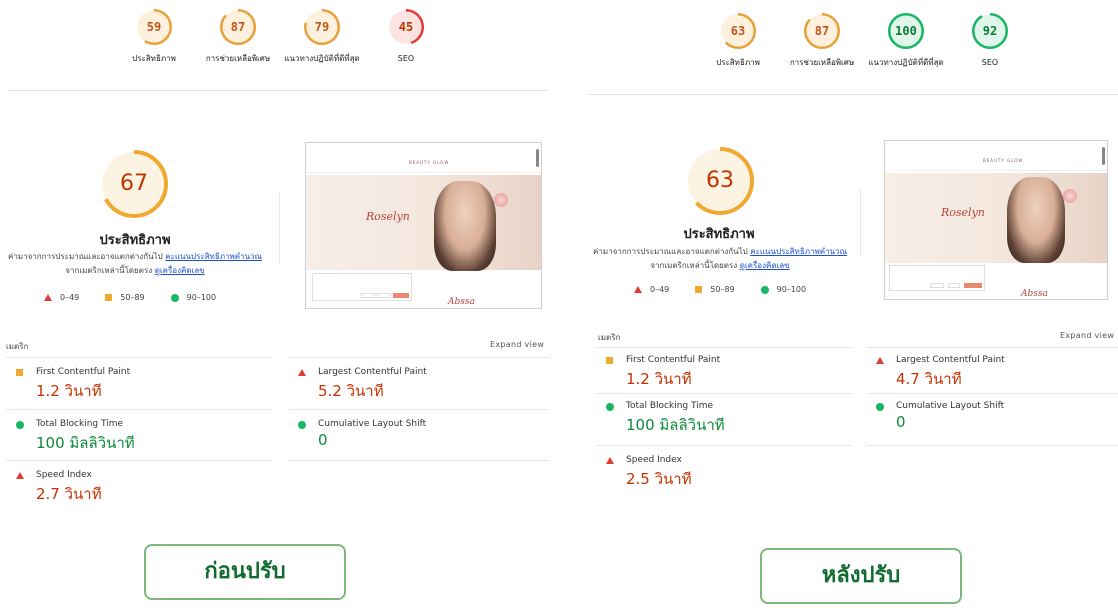  What do you see at coordinates (322, 58) in the screenshot?
I see `gauge-label: แนวทางปฏิบัติที่ดีที่สุด` at bounding box center [322, 58].